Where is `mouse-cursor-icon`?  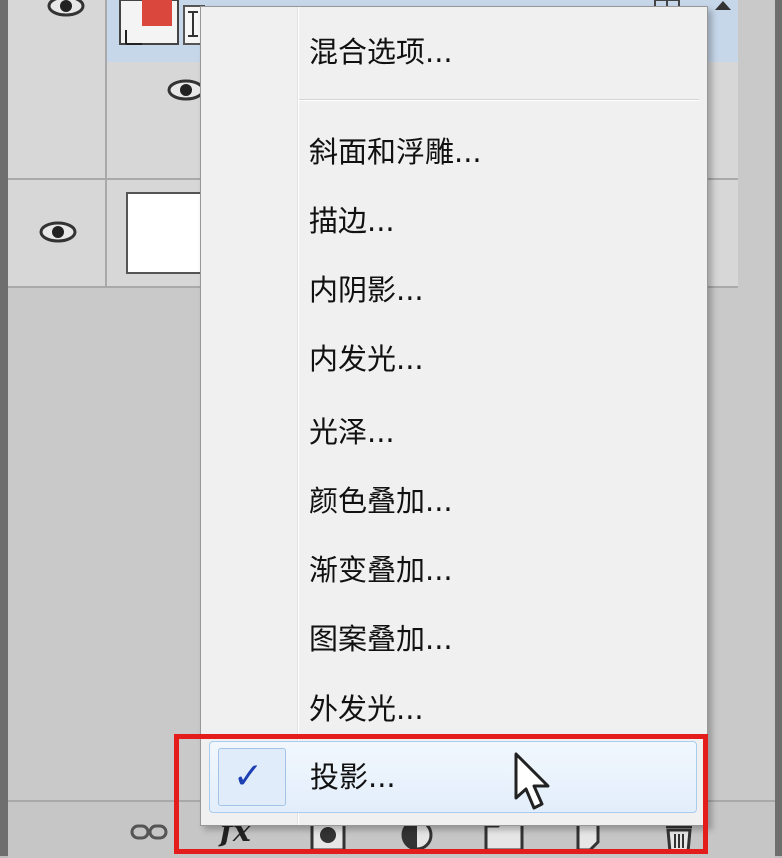
mouse-cursor-icon is located at coordinates (532, 781).